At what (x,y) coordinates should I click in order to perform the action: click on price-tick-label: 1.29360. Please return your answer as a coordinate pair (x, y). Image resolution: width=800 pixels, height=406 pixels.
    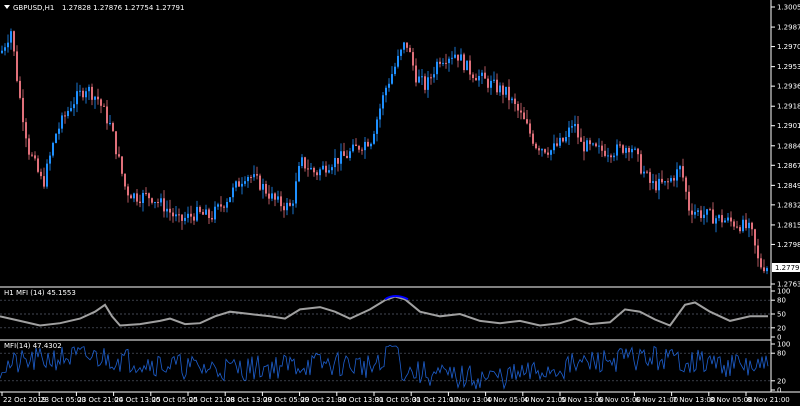
    Looking at the image, I should click on (788, 87).